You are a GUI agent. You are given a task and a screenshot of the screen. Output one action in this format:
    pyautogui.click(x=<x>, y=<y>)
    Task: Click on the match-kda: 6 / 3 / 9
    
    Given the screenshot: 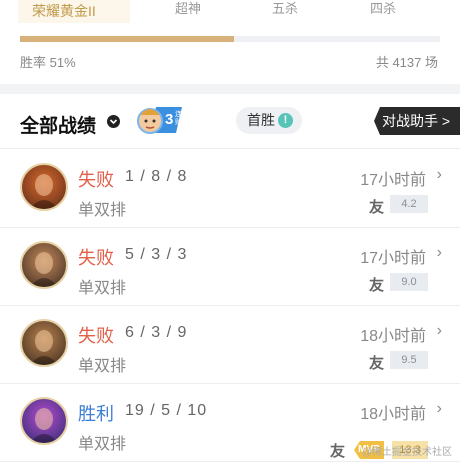 What is the action you would take?
    pyautogui.click(x=156, y=332)
    